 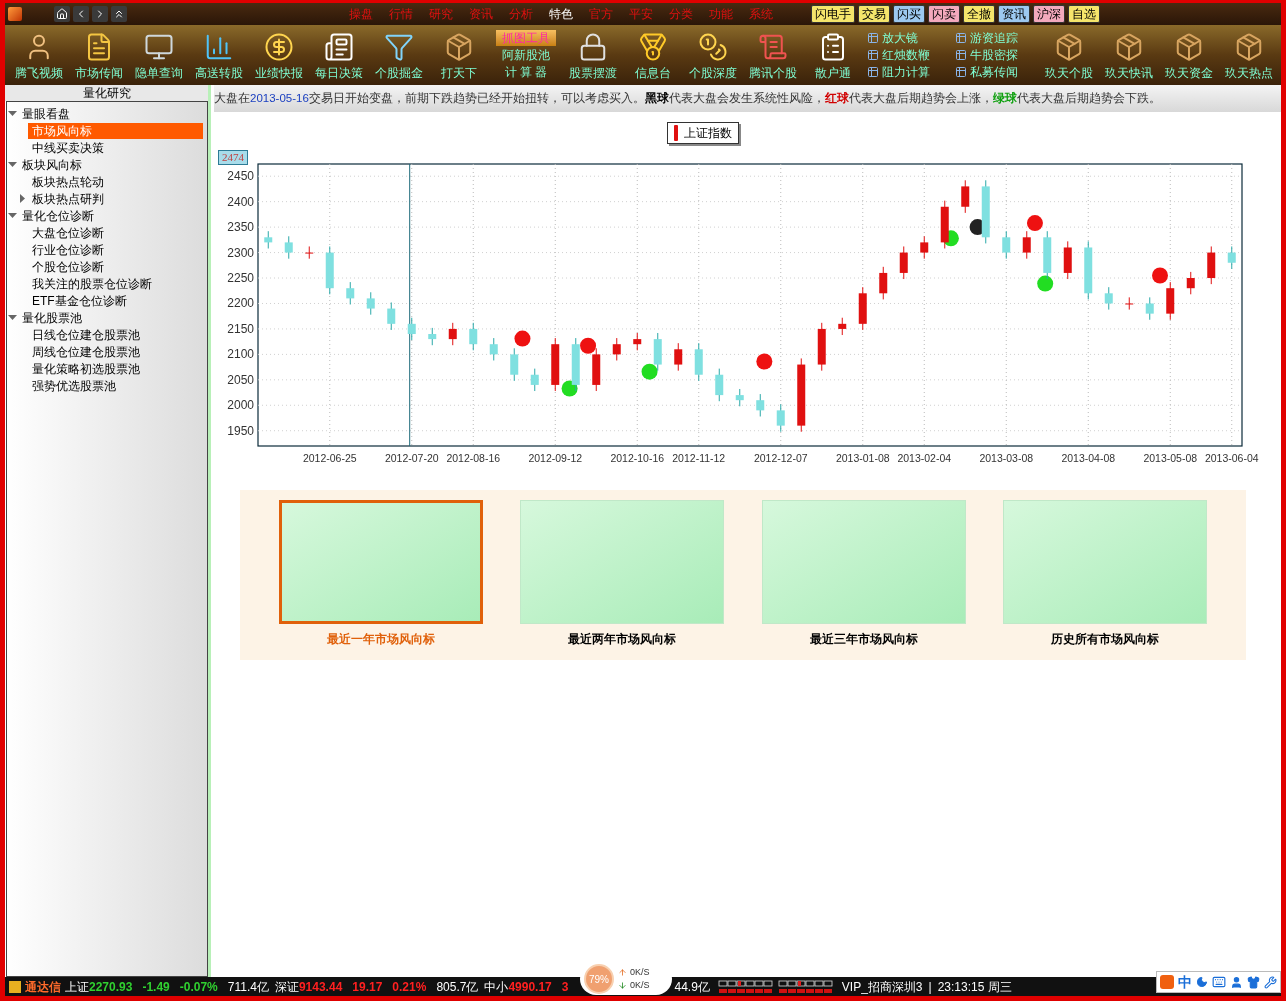 What do you see at coordinates (399, 47) in the screenshot?
I see `funnel-icon` at bounding box center [399, 47].